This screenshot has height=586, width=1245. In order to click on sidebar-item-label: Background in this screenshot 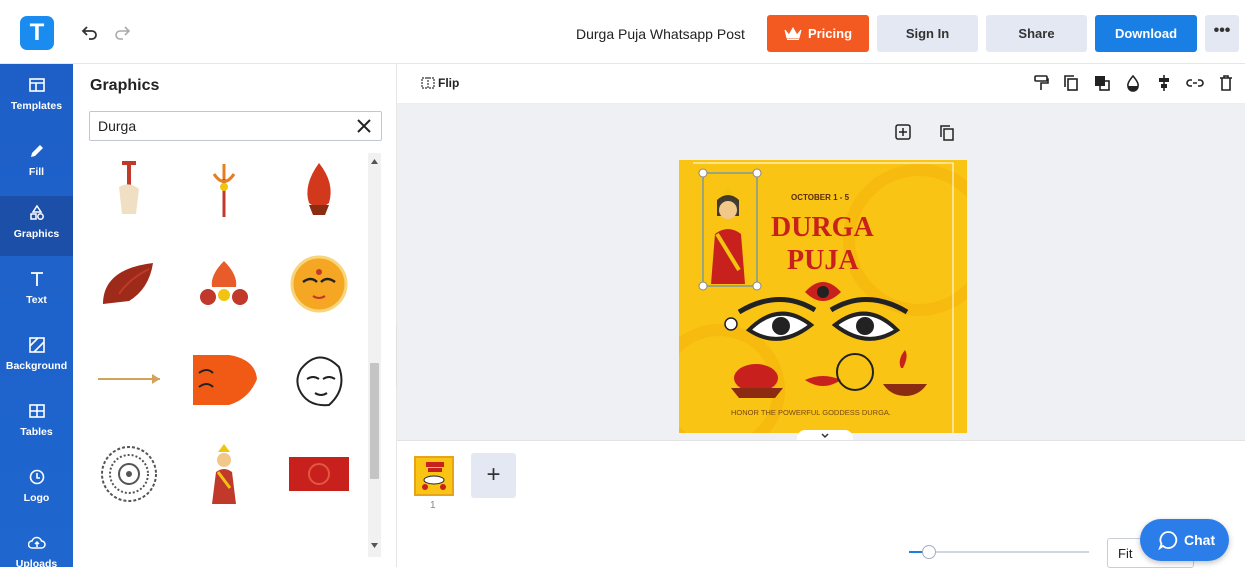, I will do `click(36, 366)`.